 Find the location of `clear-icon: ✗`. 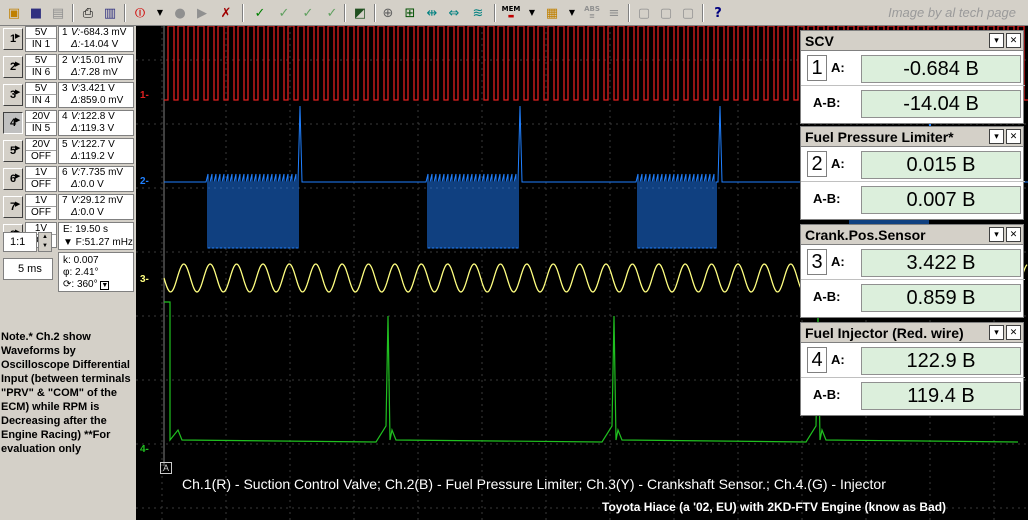

clear-icon: ✗ is located at coordinates (226, 13).